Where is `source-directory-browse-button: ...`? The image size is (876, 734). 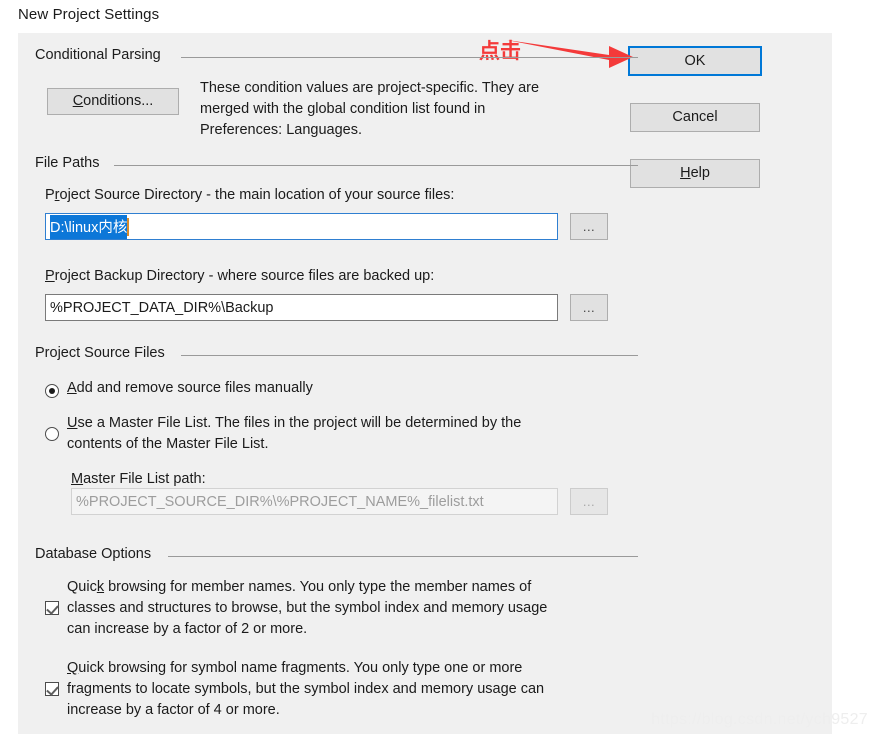 source-directory-browse-button: ... is located at coordinates (589, 226).